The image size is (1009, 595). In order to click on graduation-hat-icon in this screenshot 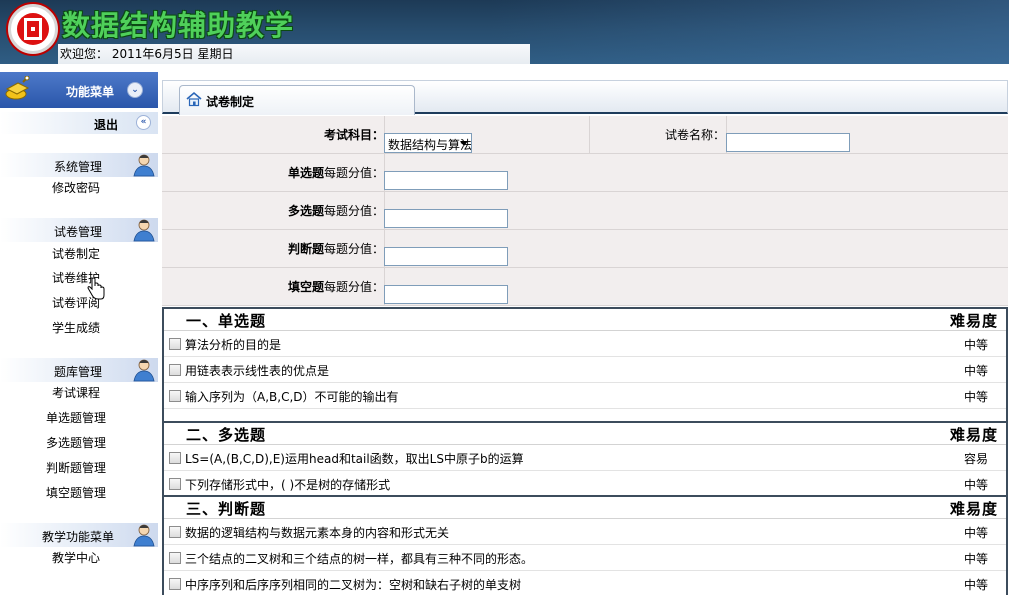, I will do `click(17, 88)`.